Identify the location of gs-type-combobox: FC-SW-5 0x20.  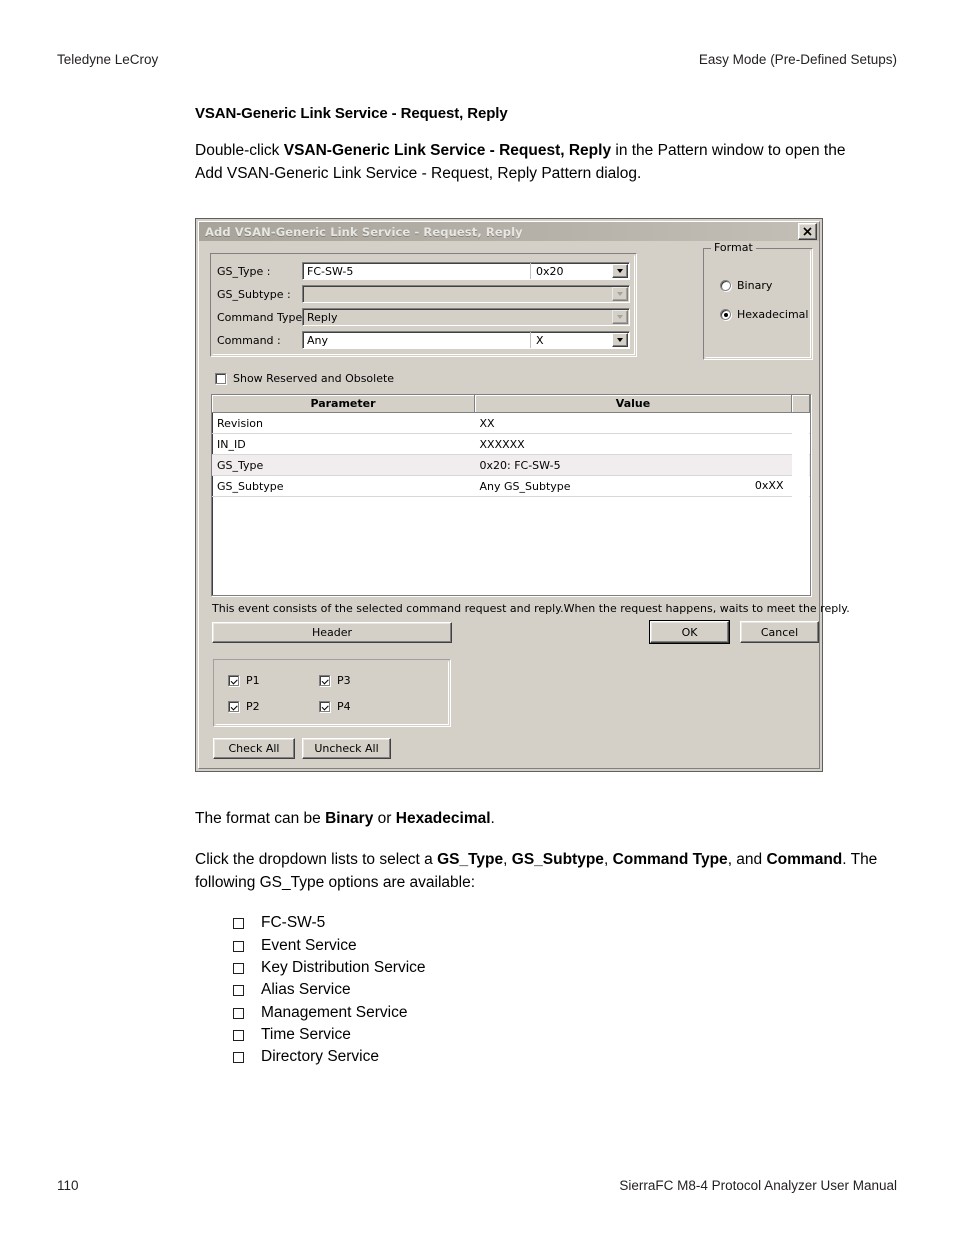
(466, 271).